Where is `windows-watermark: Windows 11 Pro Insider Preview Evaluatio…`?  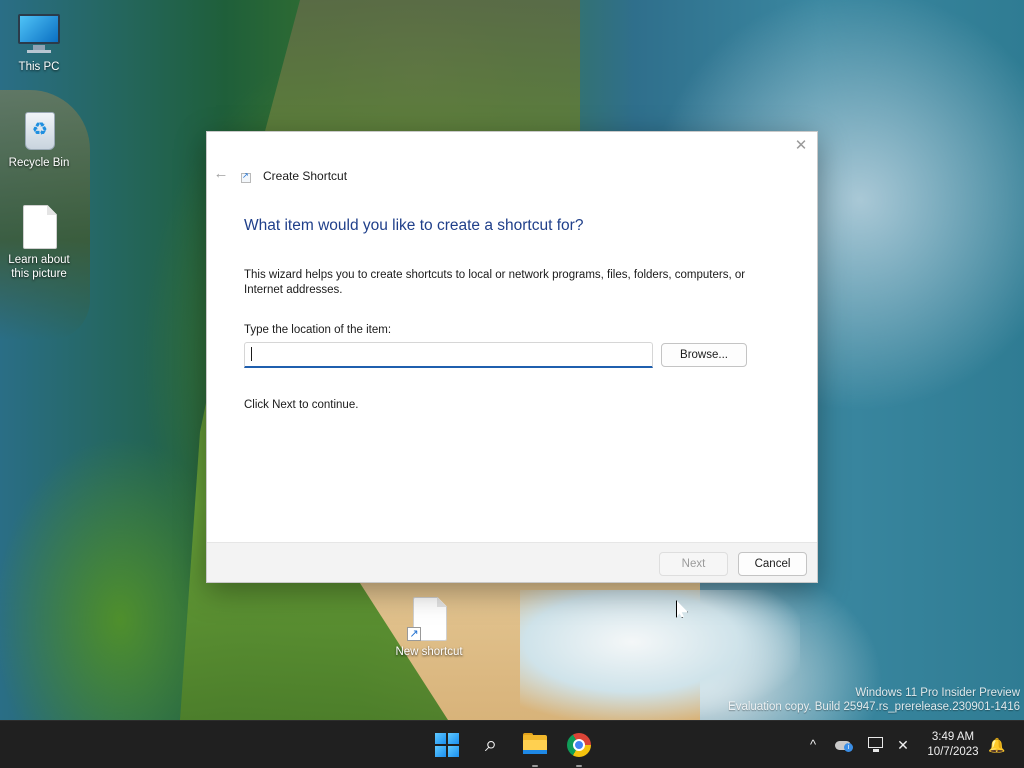 windows-watermark: Windows 11 Pro Insider Preview Evaluatio… is located at coordinates (874, 700).